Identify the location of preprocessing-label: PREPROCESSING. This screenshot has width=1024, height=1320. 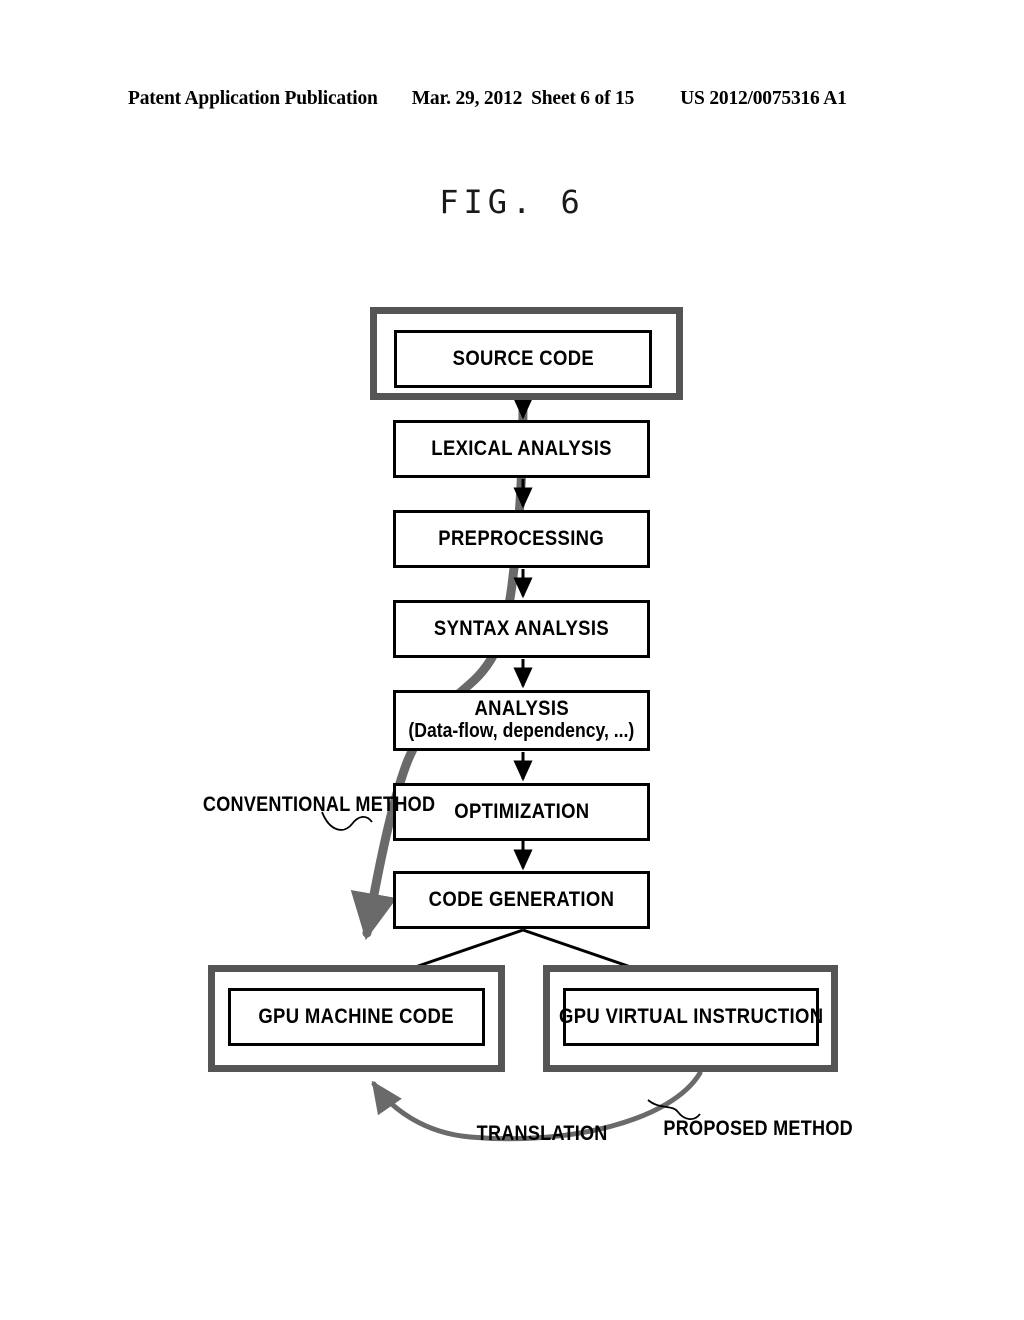
(521, 538).